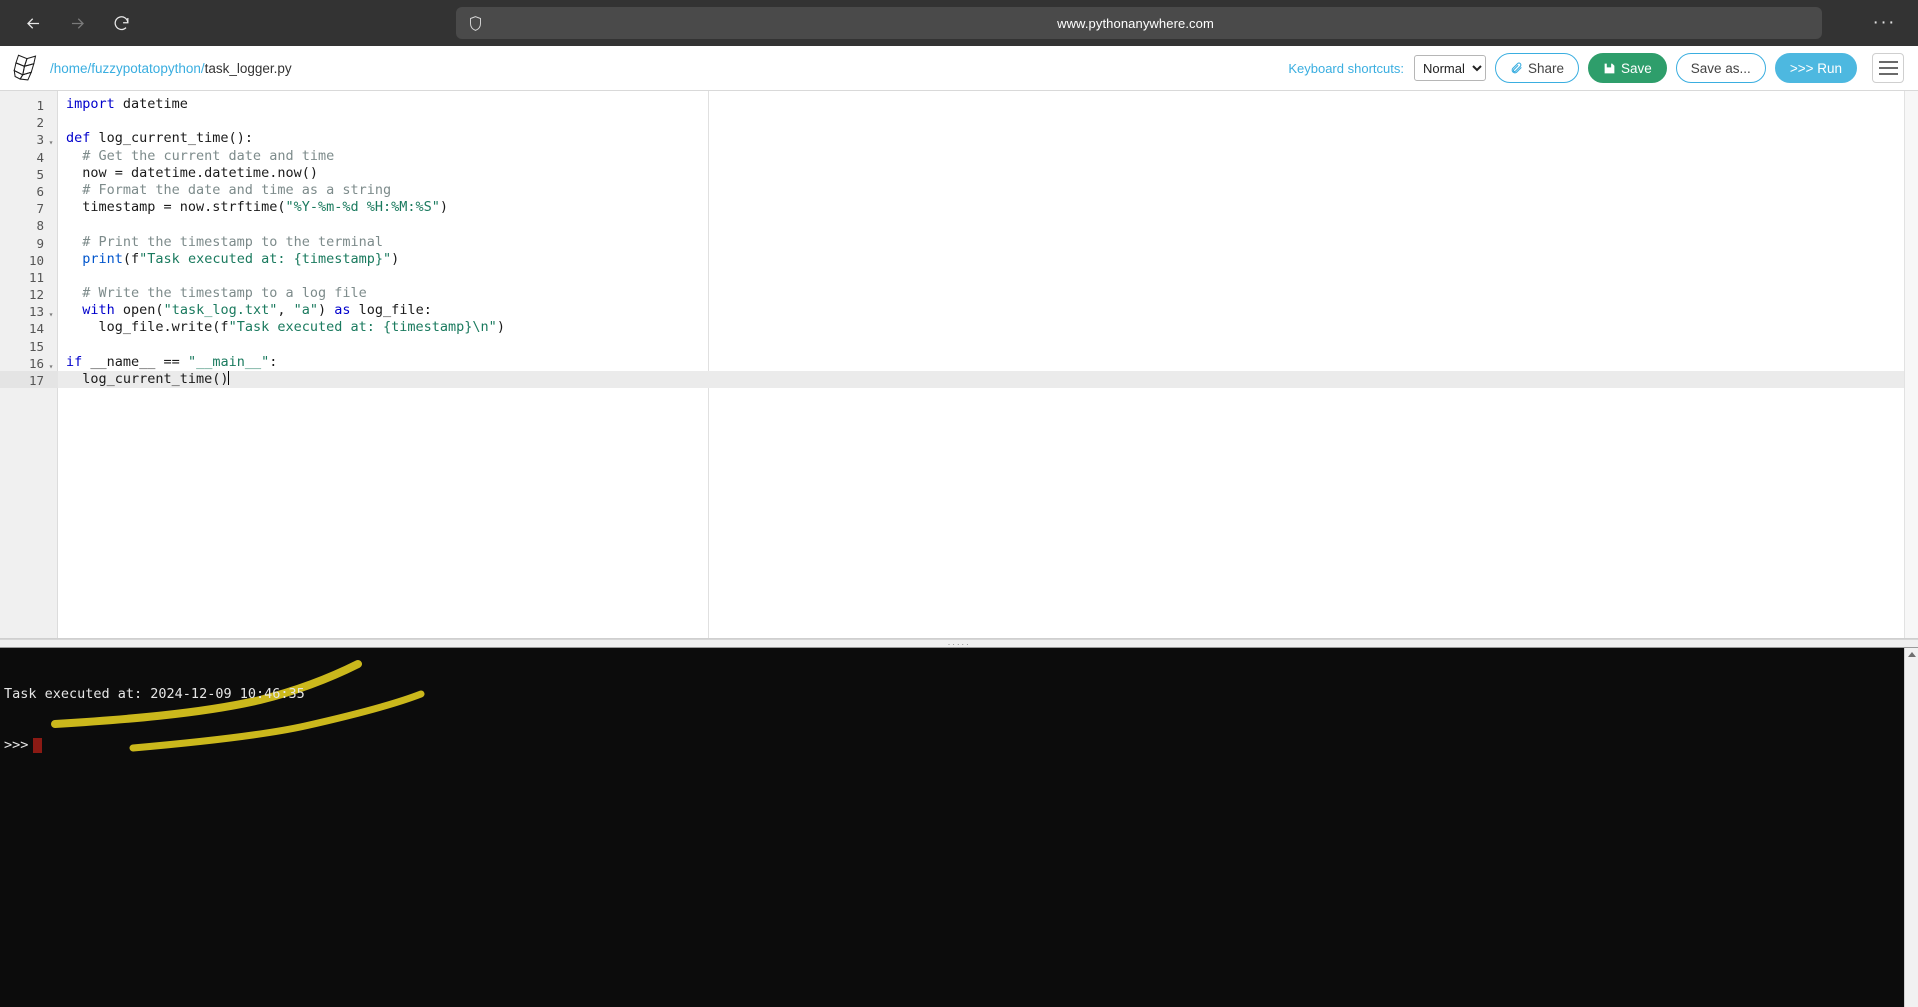  What do you see at coordinates (36, 346) in the screenshot?
I see `line-number: 15` at bounding box center [36, 346].